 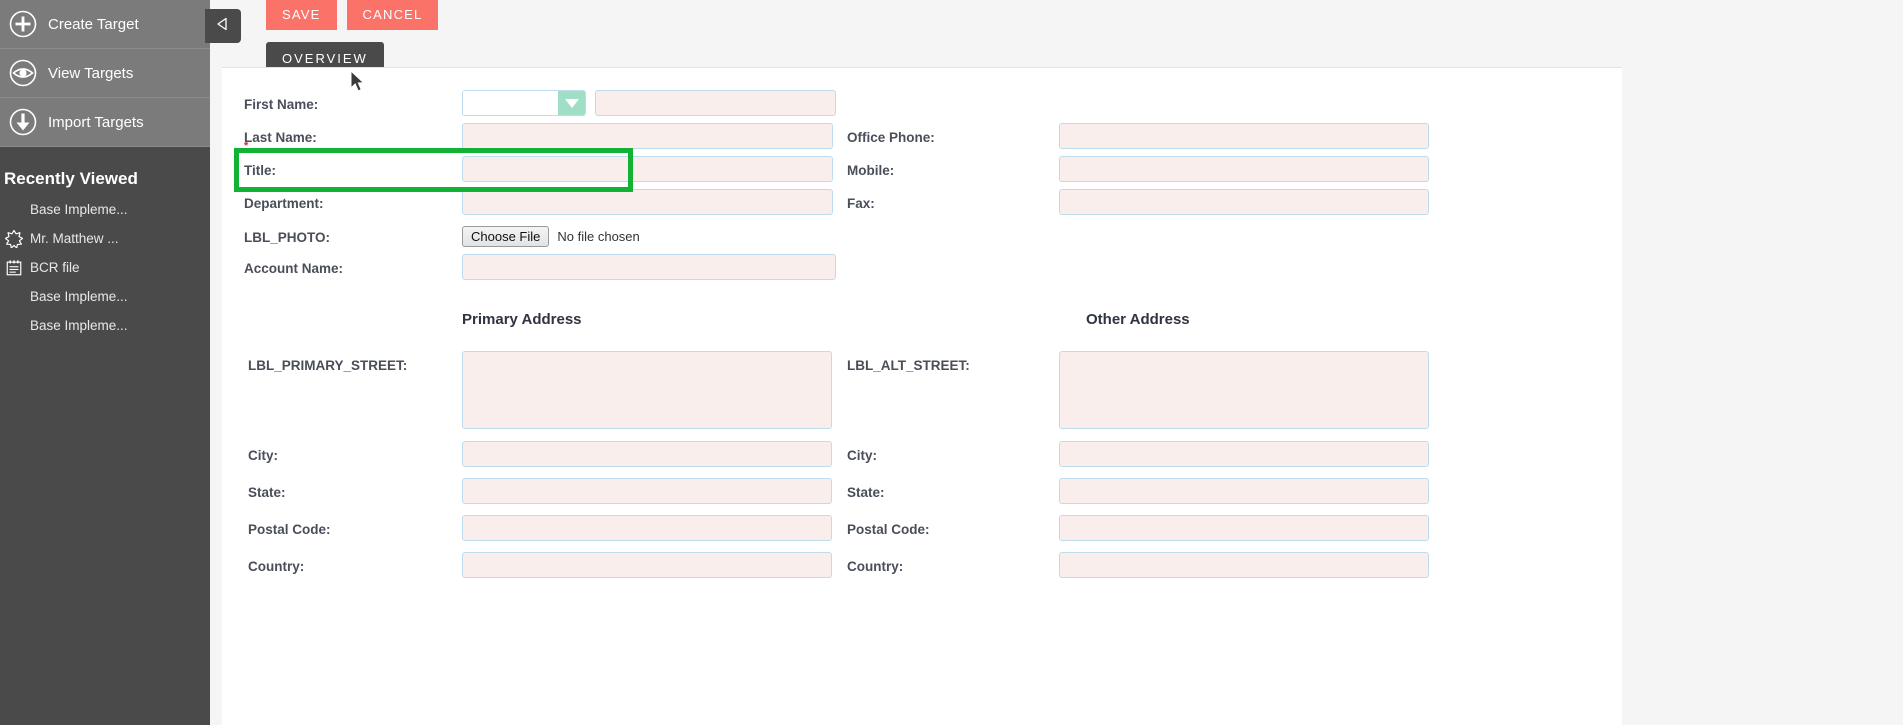 What do you see at coordinates (1244, 136) in the screenshot?
I see `office-phone-input` at bounding box center [1244, 136].